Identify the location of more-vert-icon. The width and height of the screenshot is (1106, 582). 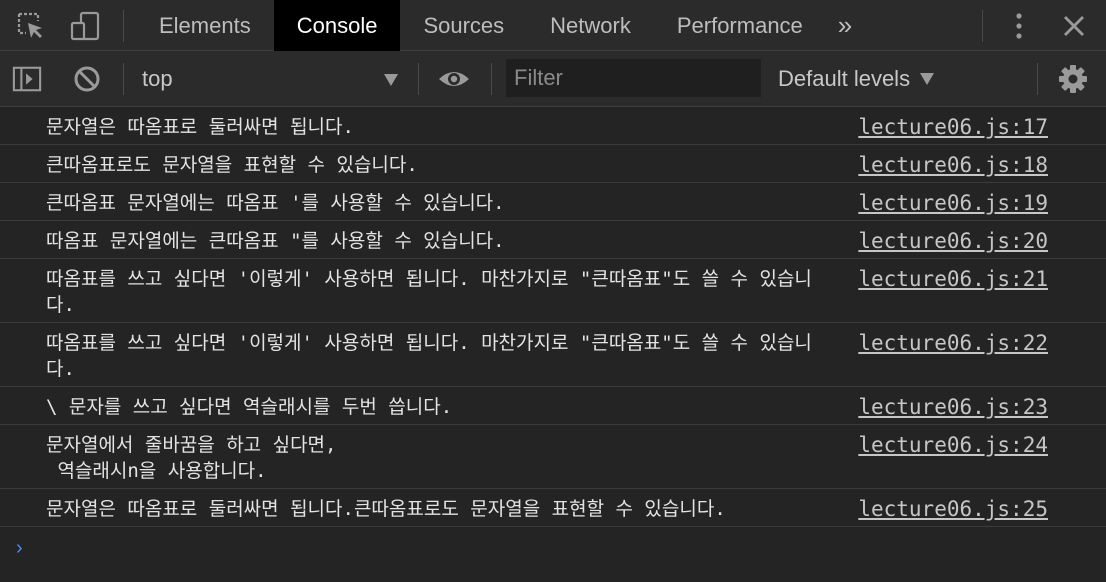
(1019, 26).